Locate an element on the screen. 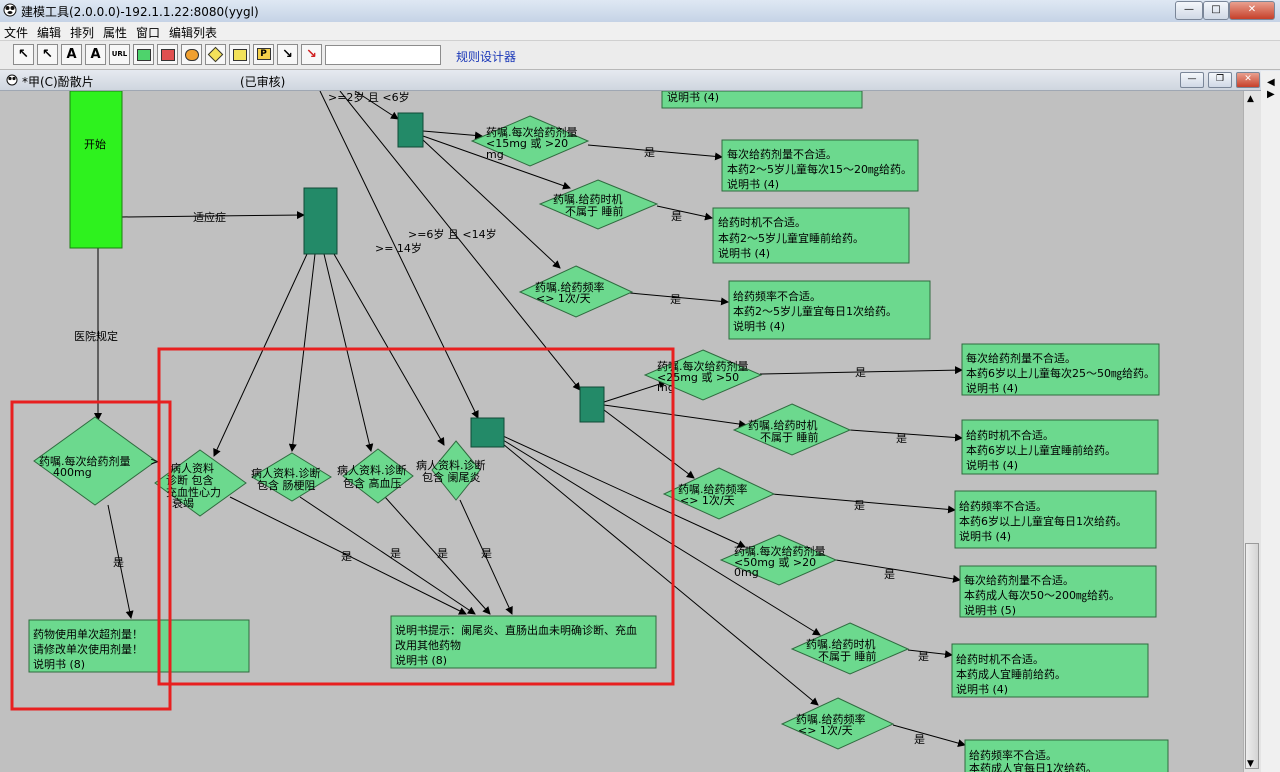 Image resolution: width=1280 pixels, height=772 pixels. document-status: (已审核) is located at coordinates (263, 82).